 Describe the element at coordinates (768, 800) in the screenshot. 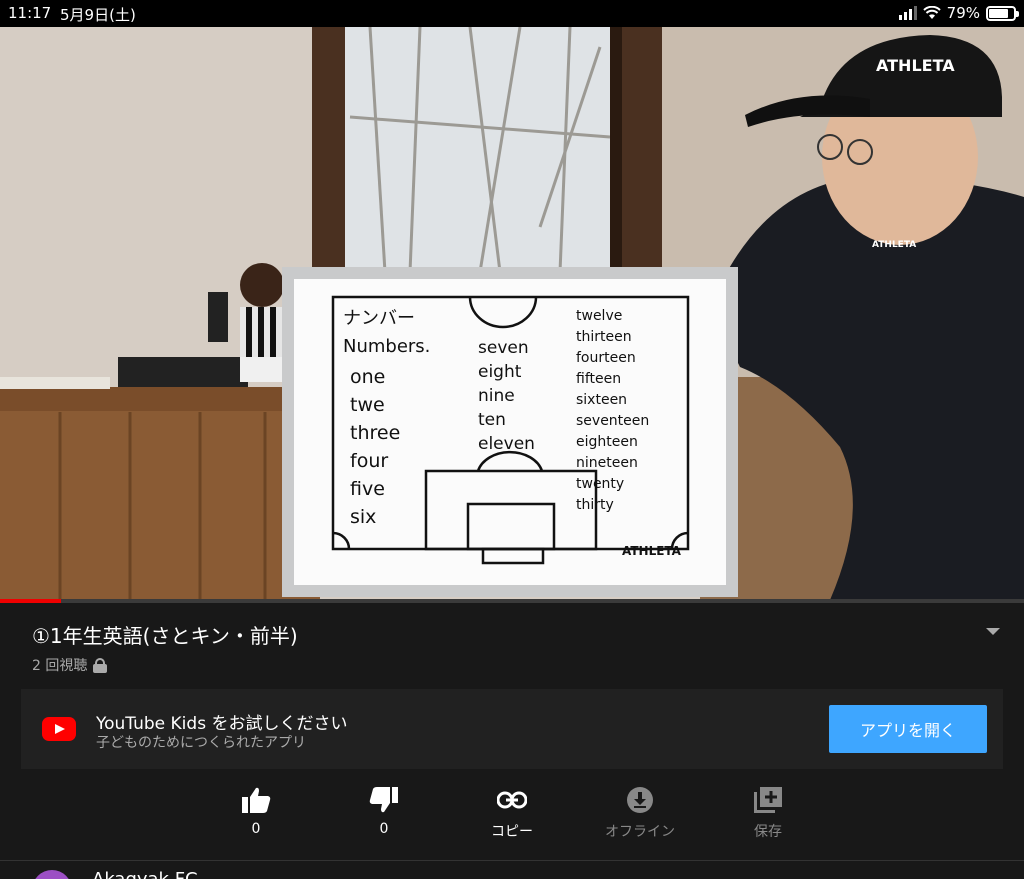

I see `add-playlist-icon` at that location.